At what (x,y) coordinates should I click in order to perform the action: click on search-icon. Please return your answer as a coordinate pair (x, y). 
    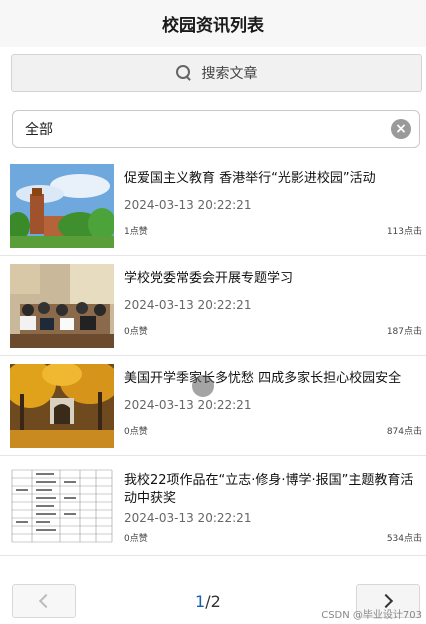
    Looking at the image, I should click on (183, 73).